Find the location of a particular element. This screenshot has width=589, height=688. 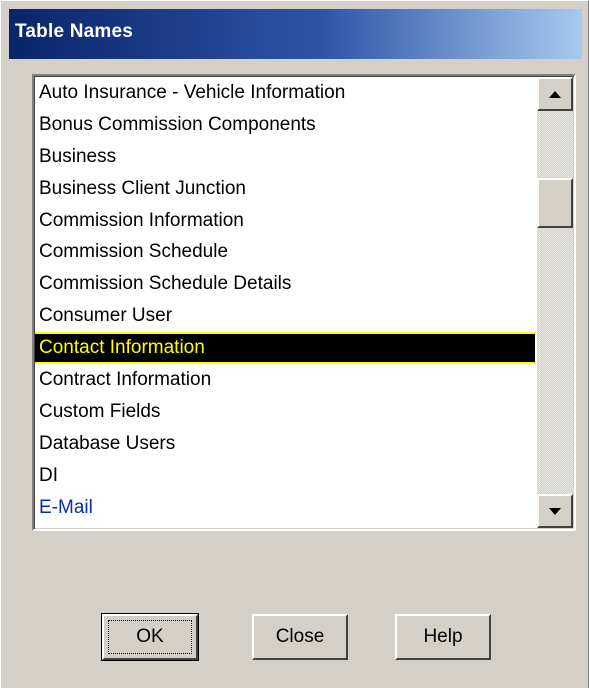

list-item: Commission Schedule is located at coordinates (285, 252).